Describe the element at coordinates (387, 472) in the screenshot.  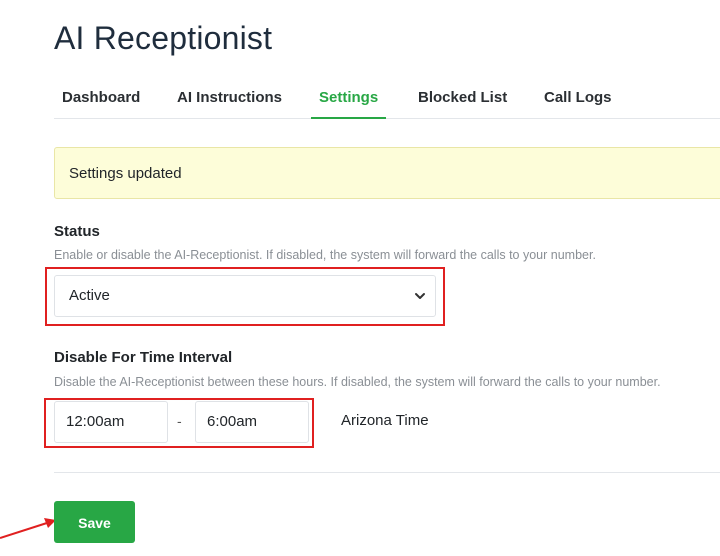
I see `divider` at that location.